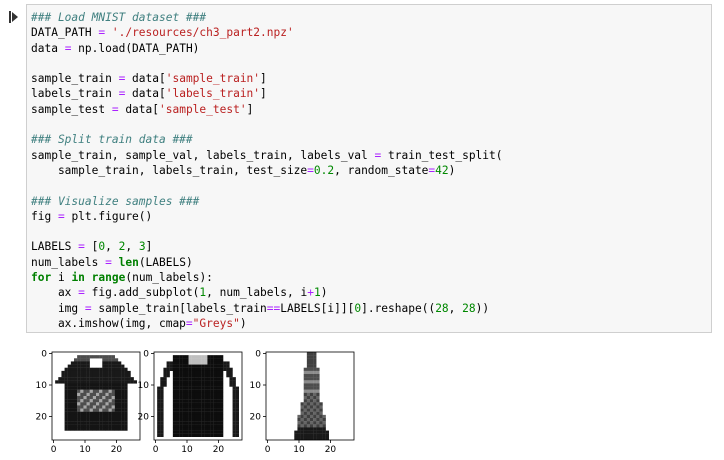  I want to click on code-token-number: 1, so click(317, 293).